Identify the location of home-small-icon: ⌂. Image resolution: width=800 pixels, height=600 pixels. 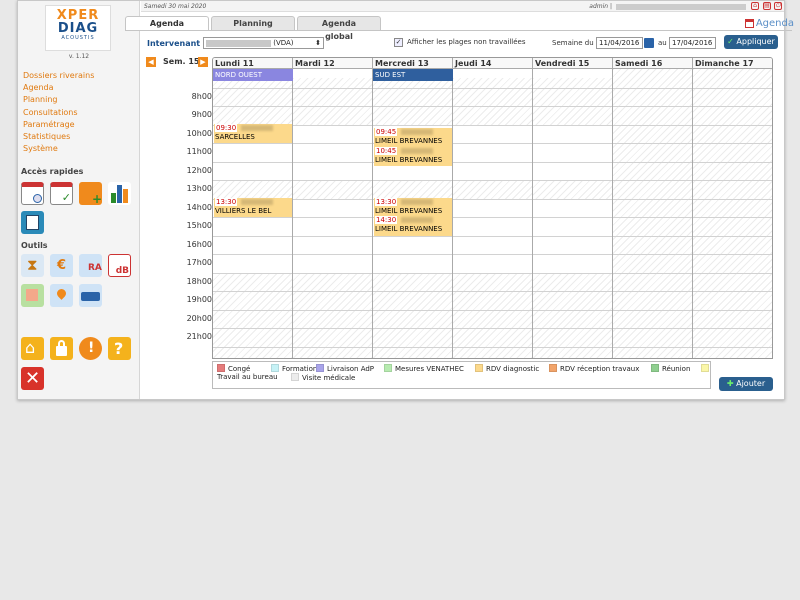
(755, 6).